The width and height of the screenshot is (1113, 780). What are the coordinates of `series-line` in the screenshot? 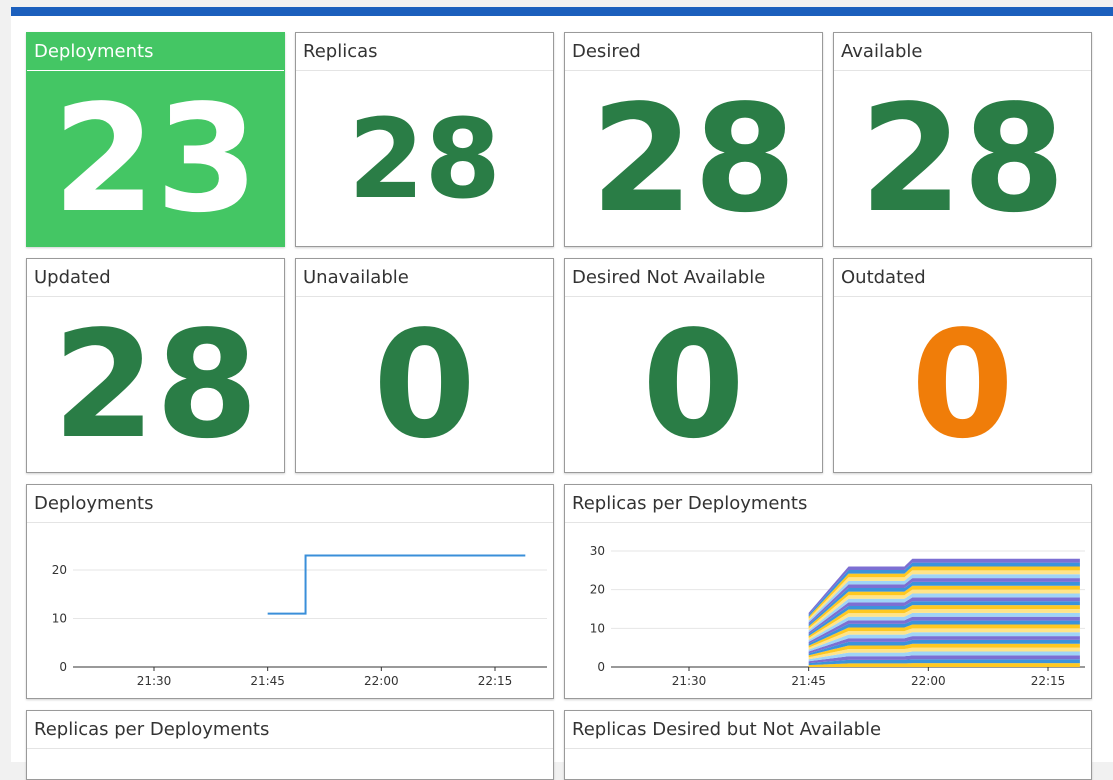 It's located at (396, 584).